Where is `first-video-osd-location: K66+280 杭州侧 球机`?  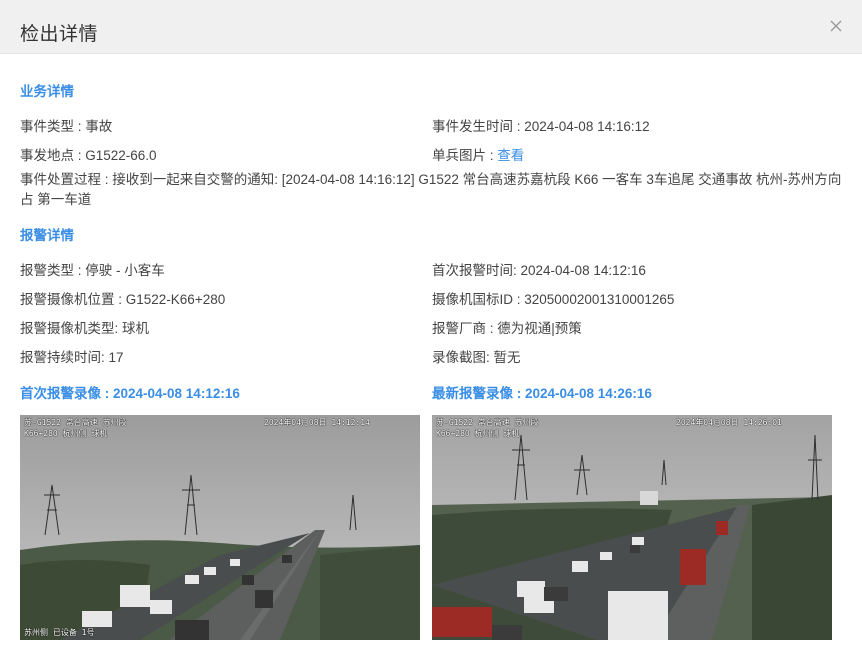 first-video-osd-location: K66+280 杭州侧 球机 is located at coordinates (66, 433).